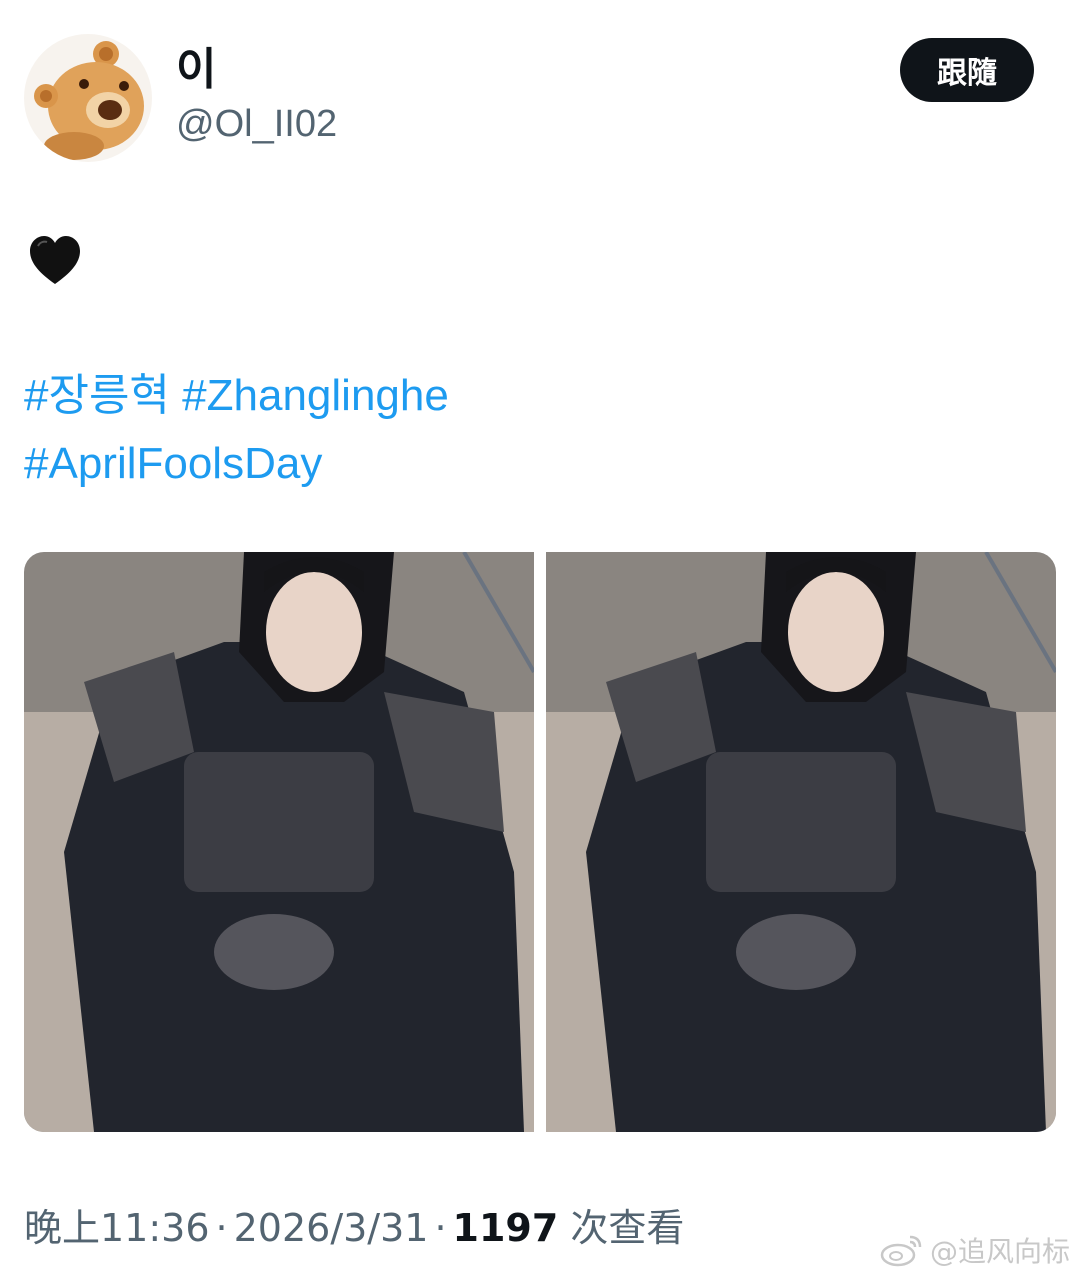 The height and width of the screenshot is (1276, 1080). I want to click on hashtag-link: #AprilFoolsDay, so click(173, 463).